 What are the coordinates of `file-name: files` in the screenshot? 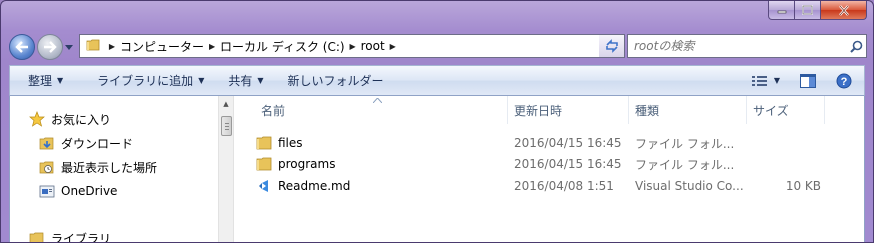 It's located at (290, 143).